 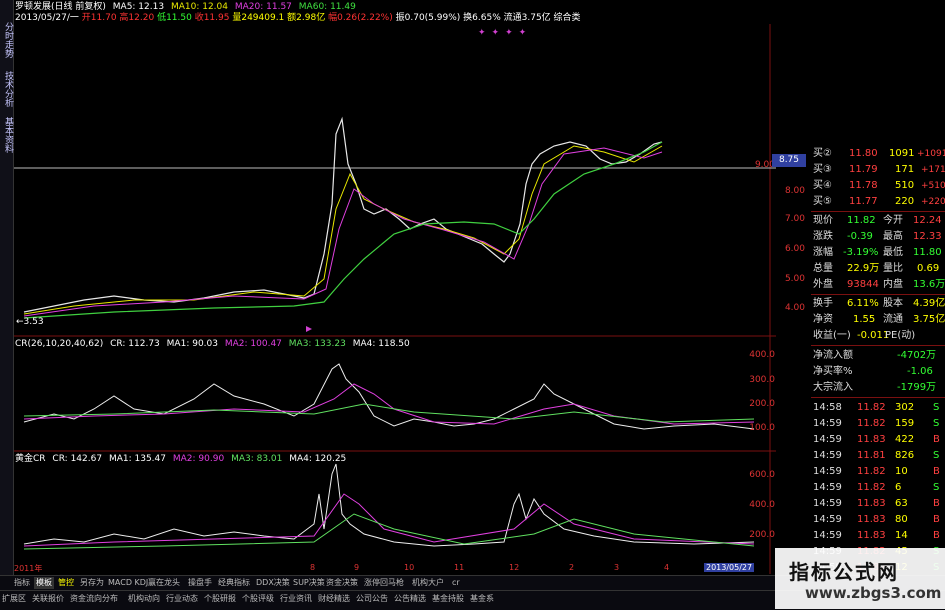 I want to click on bar-amplitude: 振0.70(5.99%), so click(x=428, y=18).